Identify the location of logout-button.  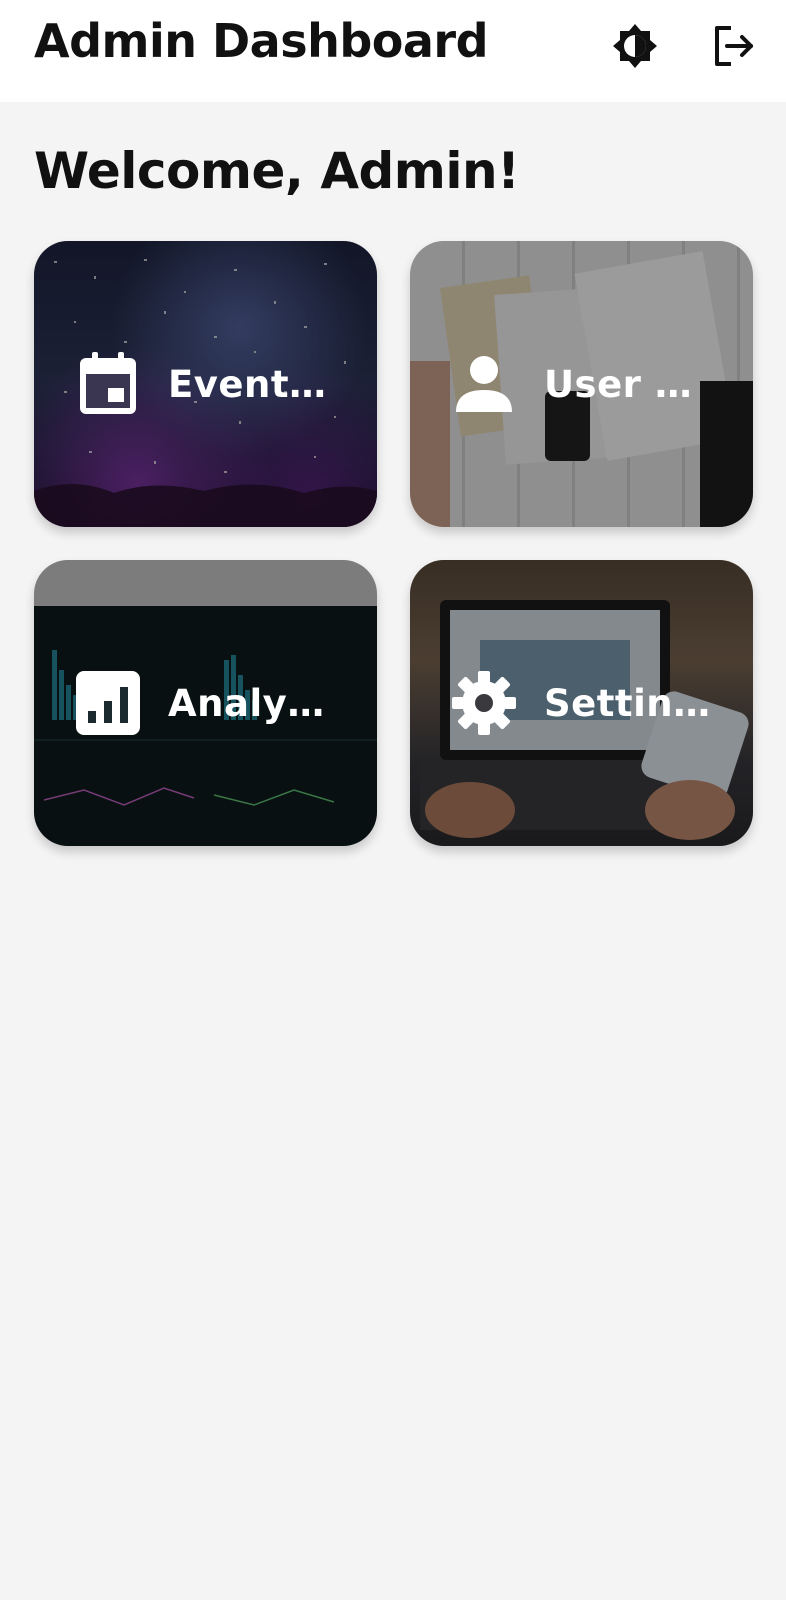
(734, 46).